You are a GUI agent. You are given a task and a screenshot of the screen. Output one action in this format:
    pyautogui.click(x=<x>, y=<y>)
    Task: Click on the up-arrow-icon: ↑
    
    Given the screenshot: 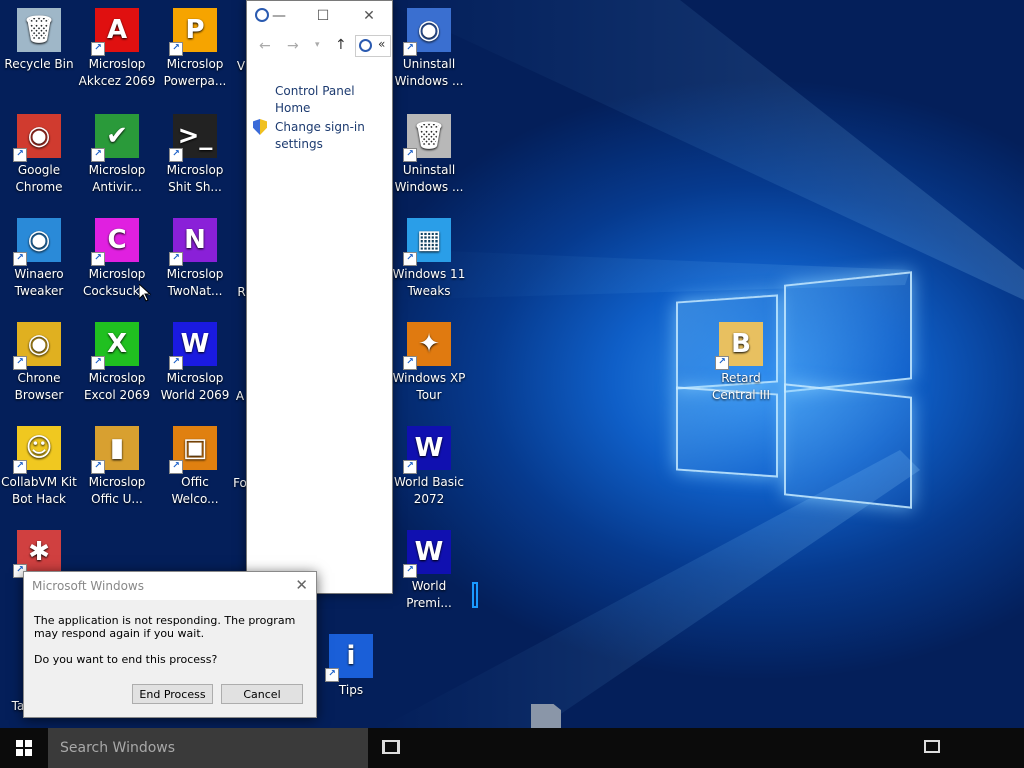 What is the action you would take?
    pyautogui.click(x=341, y=45)
    